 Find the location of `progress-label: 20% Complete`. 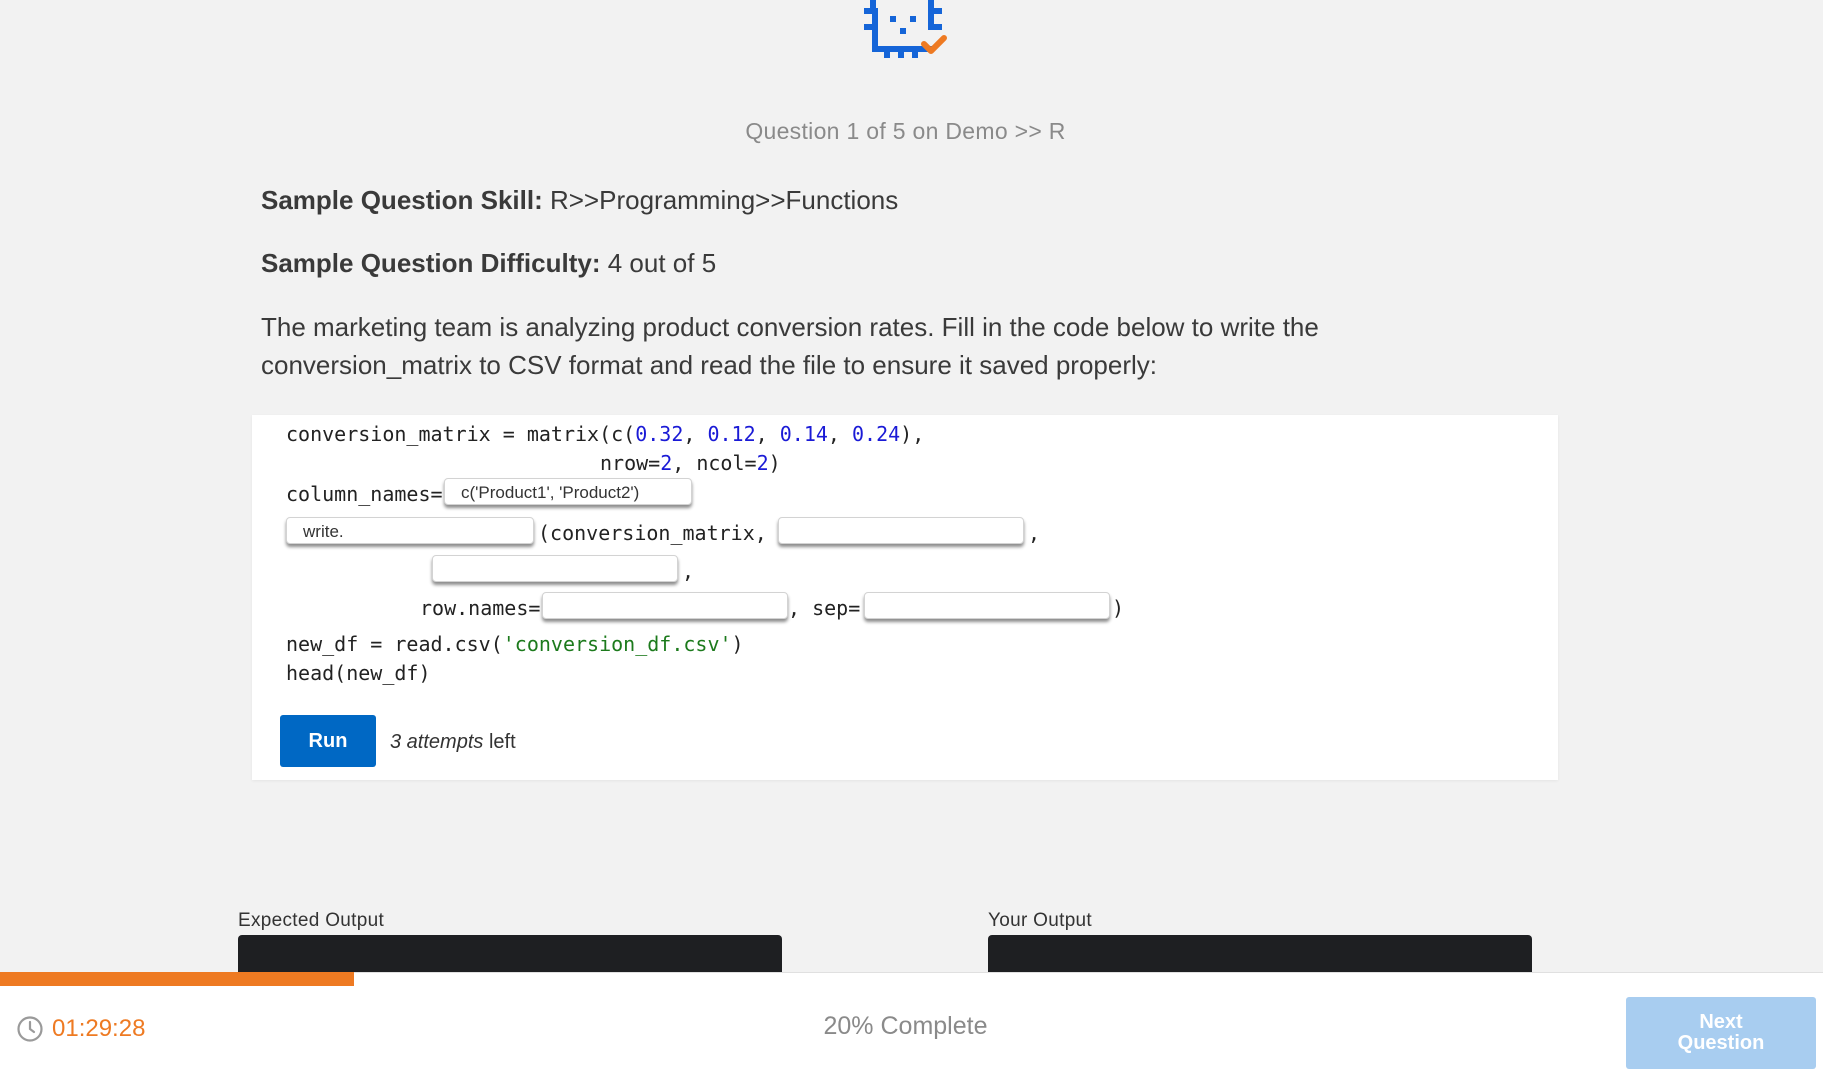

progress-label: 20% Complete is located at coordinates (905, 1026).